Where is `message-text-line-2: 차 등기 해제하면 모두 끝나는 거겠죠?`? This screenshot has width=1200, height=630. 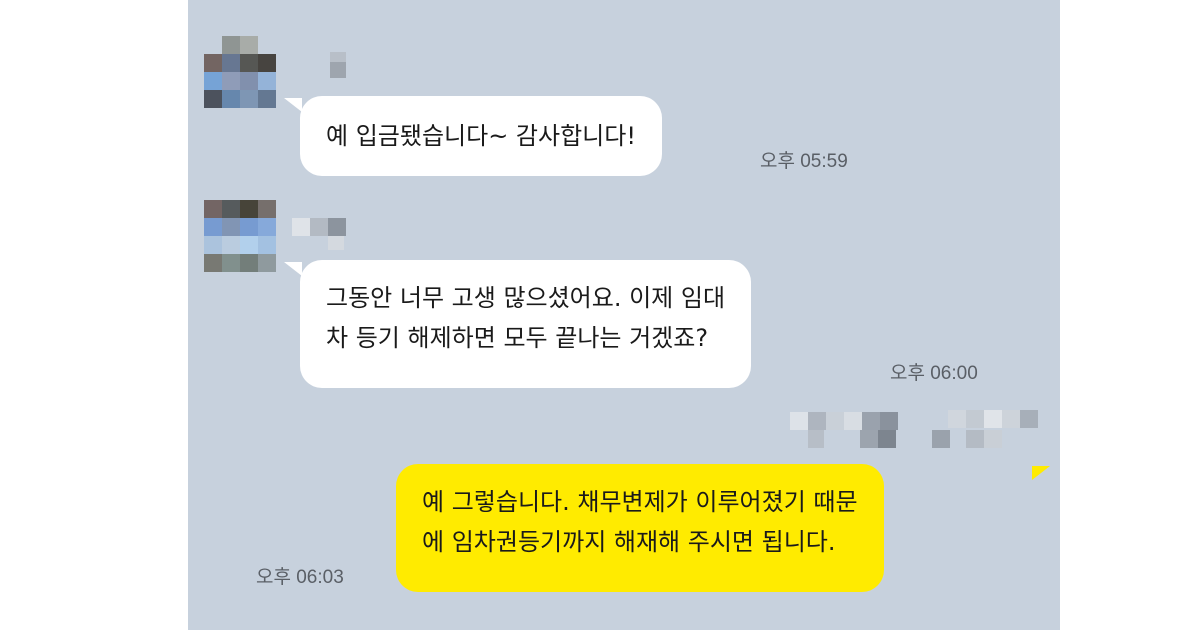
message-text-line-2: 차 등기 해제하면 모두 끝나는 거겠죠? is located at coordinates (517, 338).